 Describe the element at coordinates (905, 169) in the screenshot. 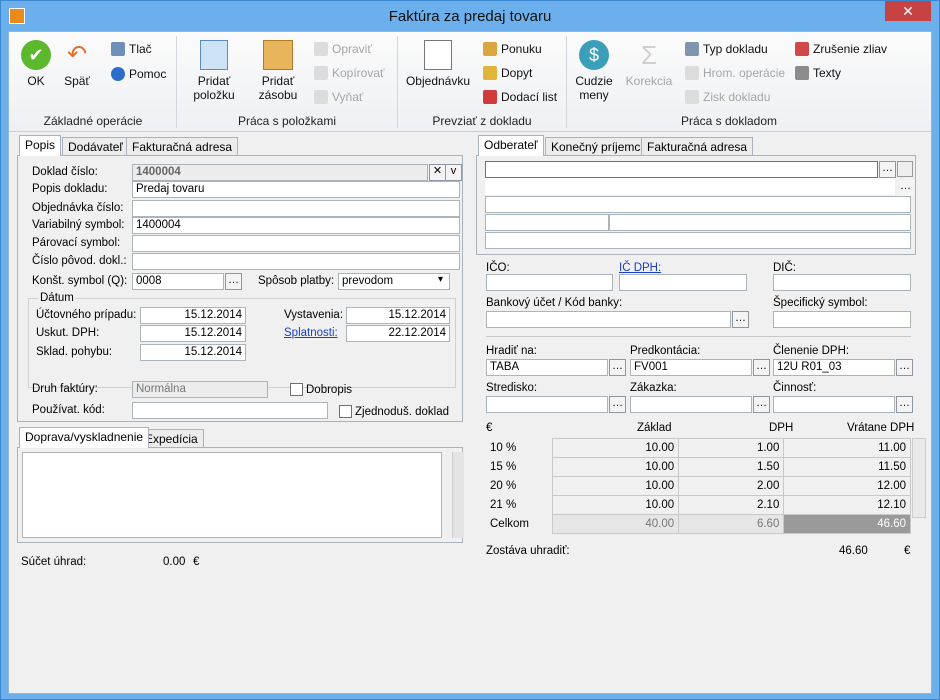

I see `card-icon` at that location.